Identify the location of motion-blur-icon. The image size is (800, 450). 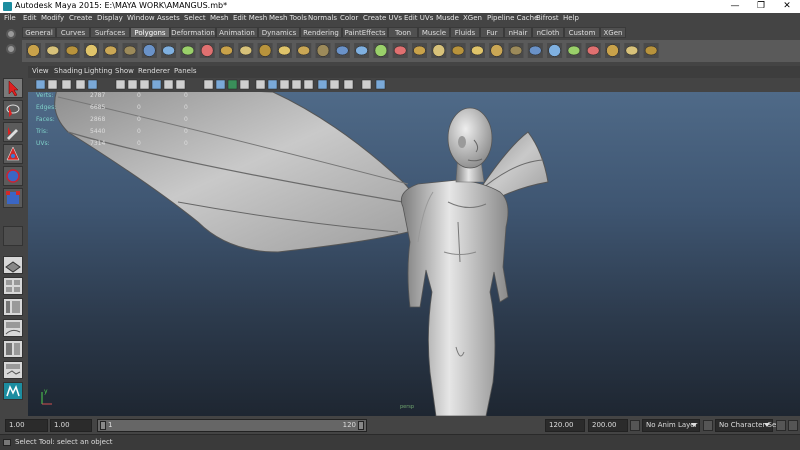
(296, 84).